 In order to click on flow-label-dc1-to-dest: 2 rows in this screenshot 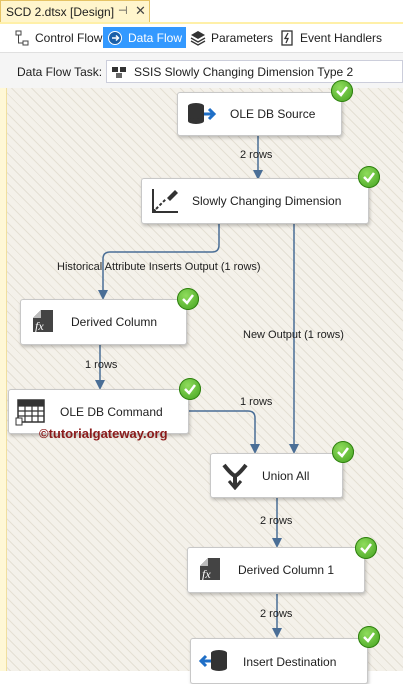, I will do `click(276, 614)`.